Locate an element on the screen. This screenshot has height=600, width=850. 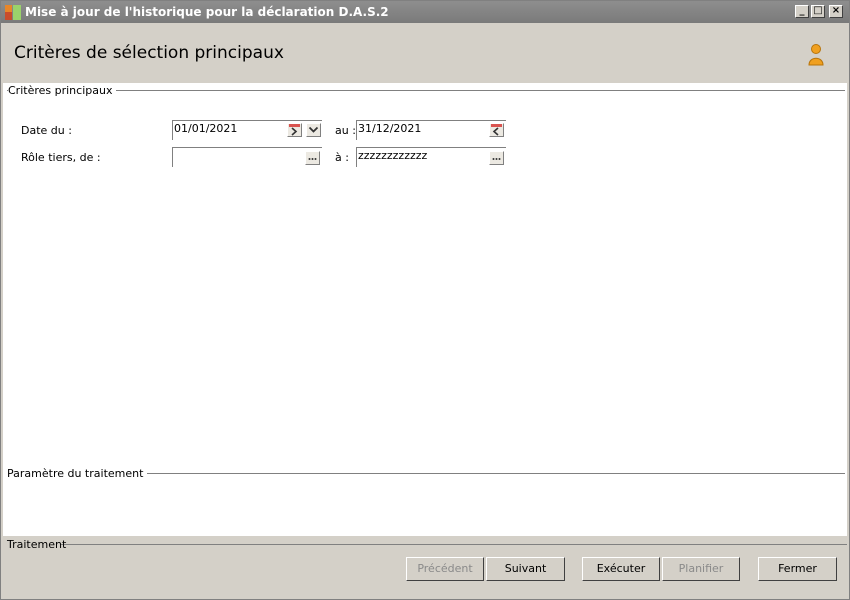
app-icon is located at coordinates (13, 12).